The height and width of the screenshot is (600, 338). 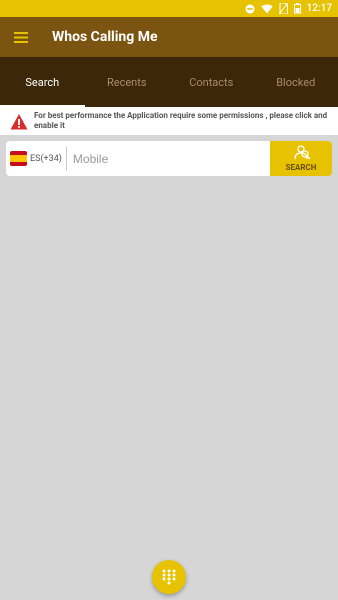 I want to click on search-bar: ES(+34) SEARCH, so click(x=169, y=158).